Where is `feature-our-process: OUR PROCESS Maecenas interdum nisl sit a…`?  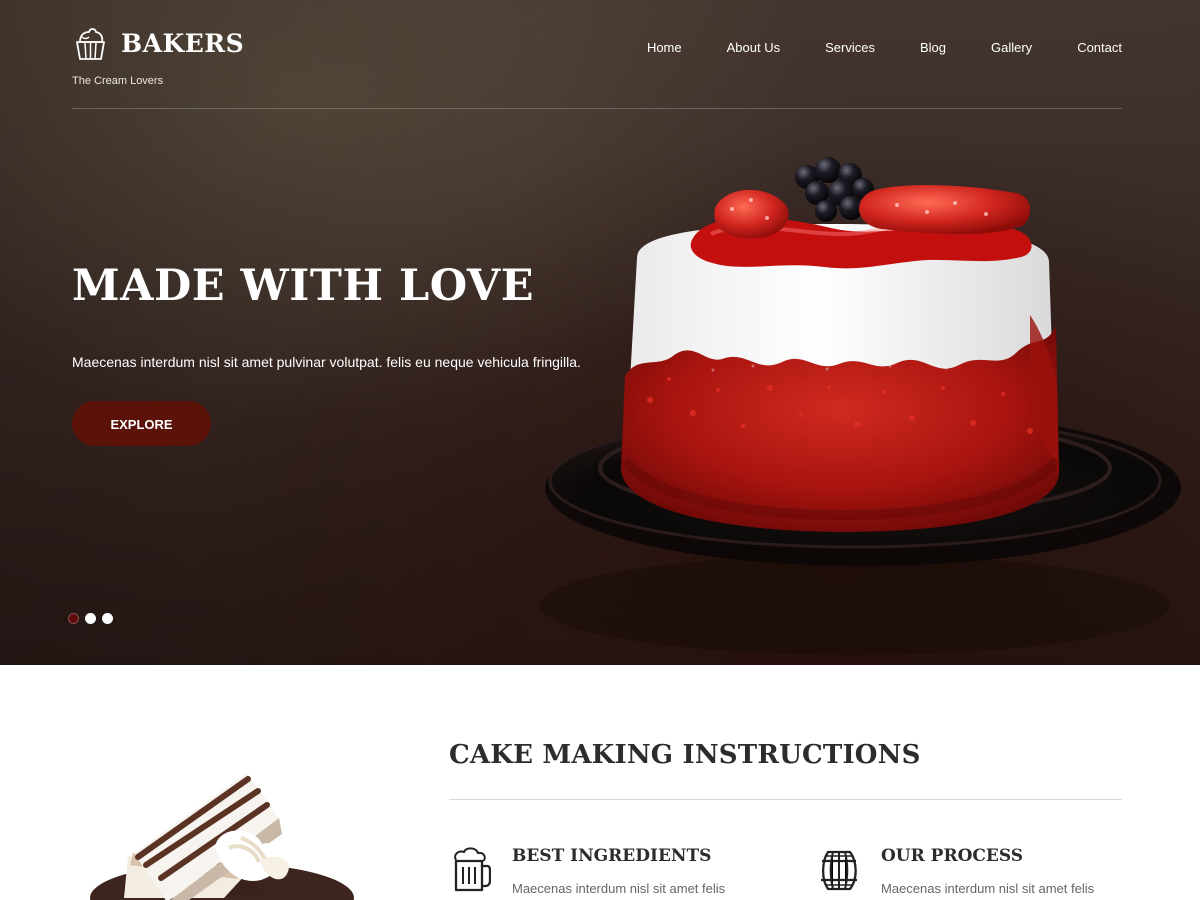 feature-our-process: OUR PROCESS Maecenas interdum nisl sit a… is located at coordinates (978, 872).